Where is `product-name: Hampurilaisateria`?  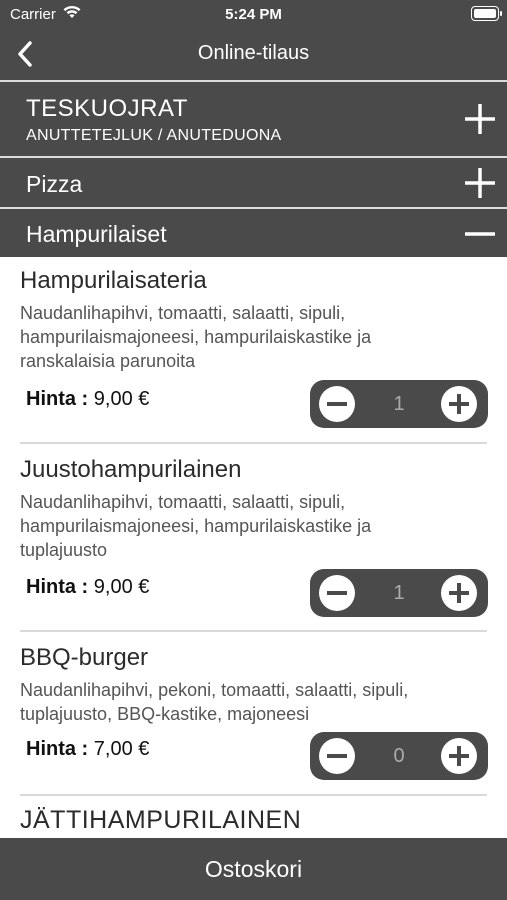 product-name: Hampurilaisateria is located at coordinates (113, 280).